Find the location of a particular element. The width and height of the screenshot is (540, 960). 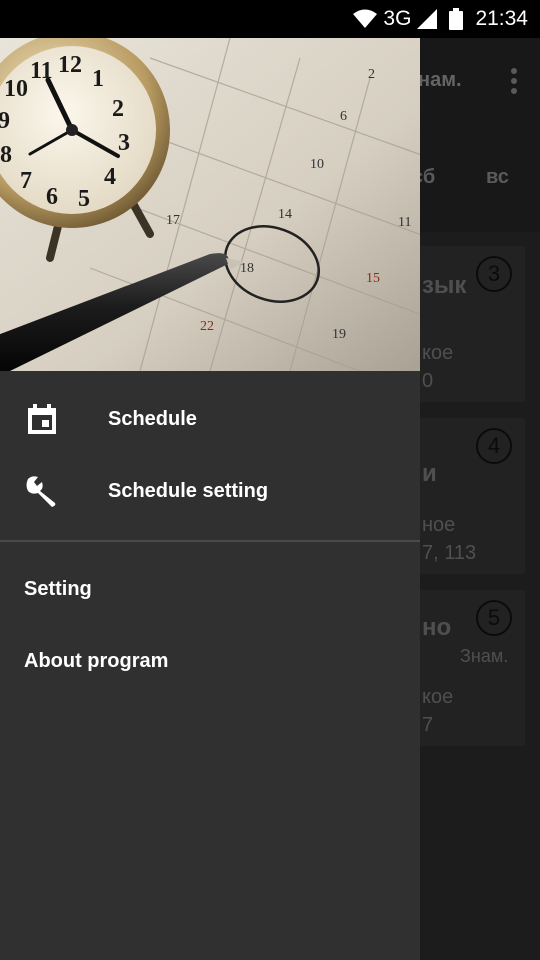

clock: 21:34 is located at coordinates (501, 18).